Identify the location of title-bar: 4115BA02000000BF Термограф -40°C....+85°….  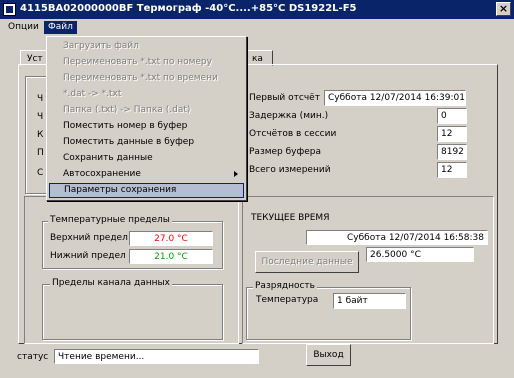
(257, 9).